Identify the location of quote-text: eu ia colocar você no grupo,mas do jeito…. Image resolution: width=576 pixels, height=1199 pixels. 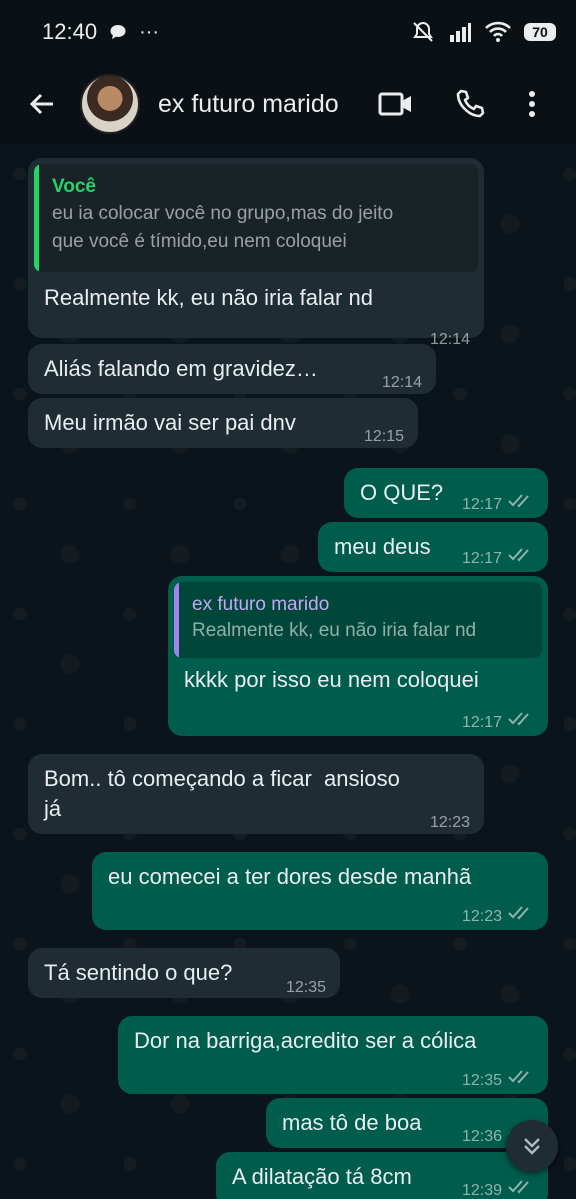
(223, 227).